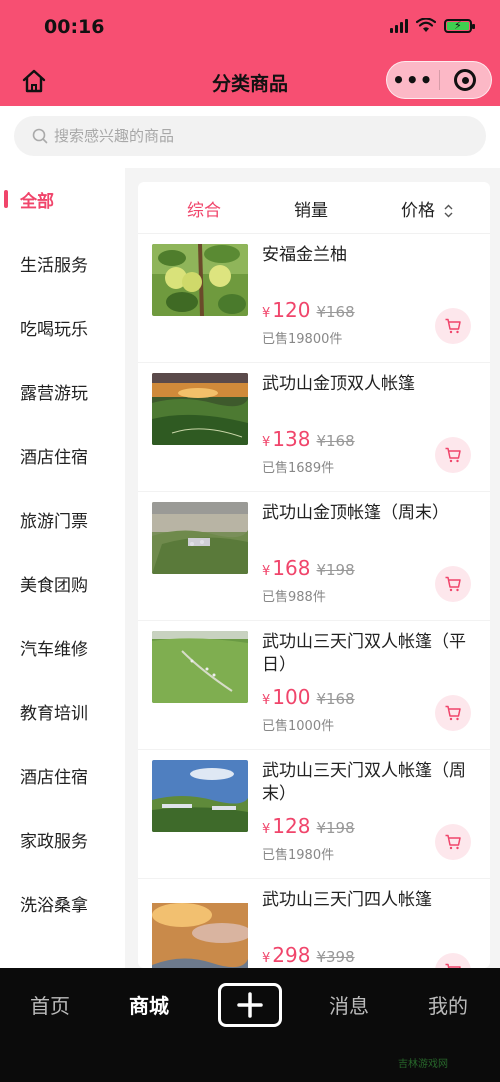 Image resolution: width=500 pixels, height=1082 pixels. Describe the element at coordinates (304, 255) in the screenshot. I see `product-title: 安福金兰柚` at that location.